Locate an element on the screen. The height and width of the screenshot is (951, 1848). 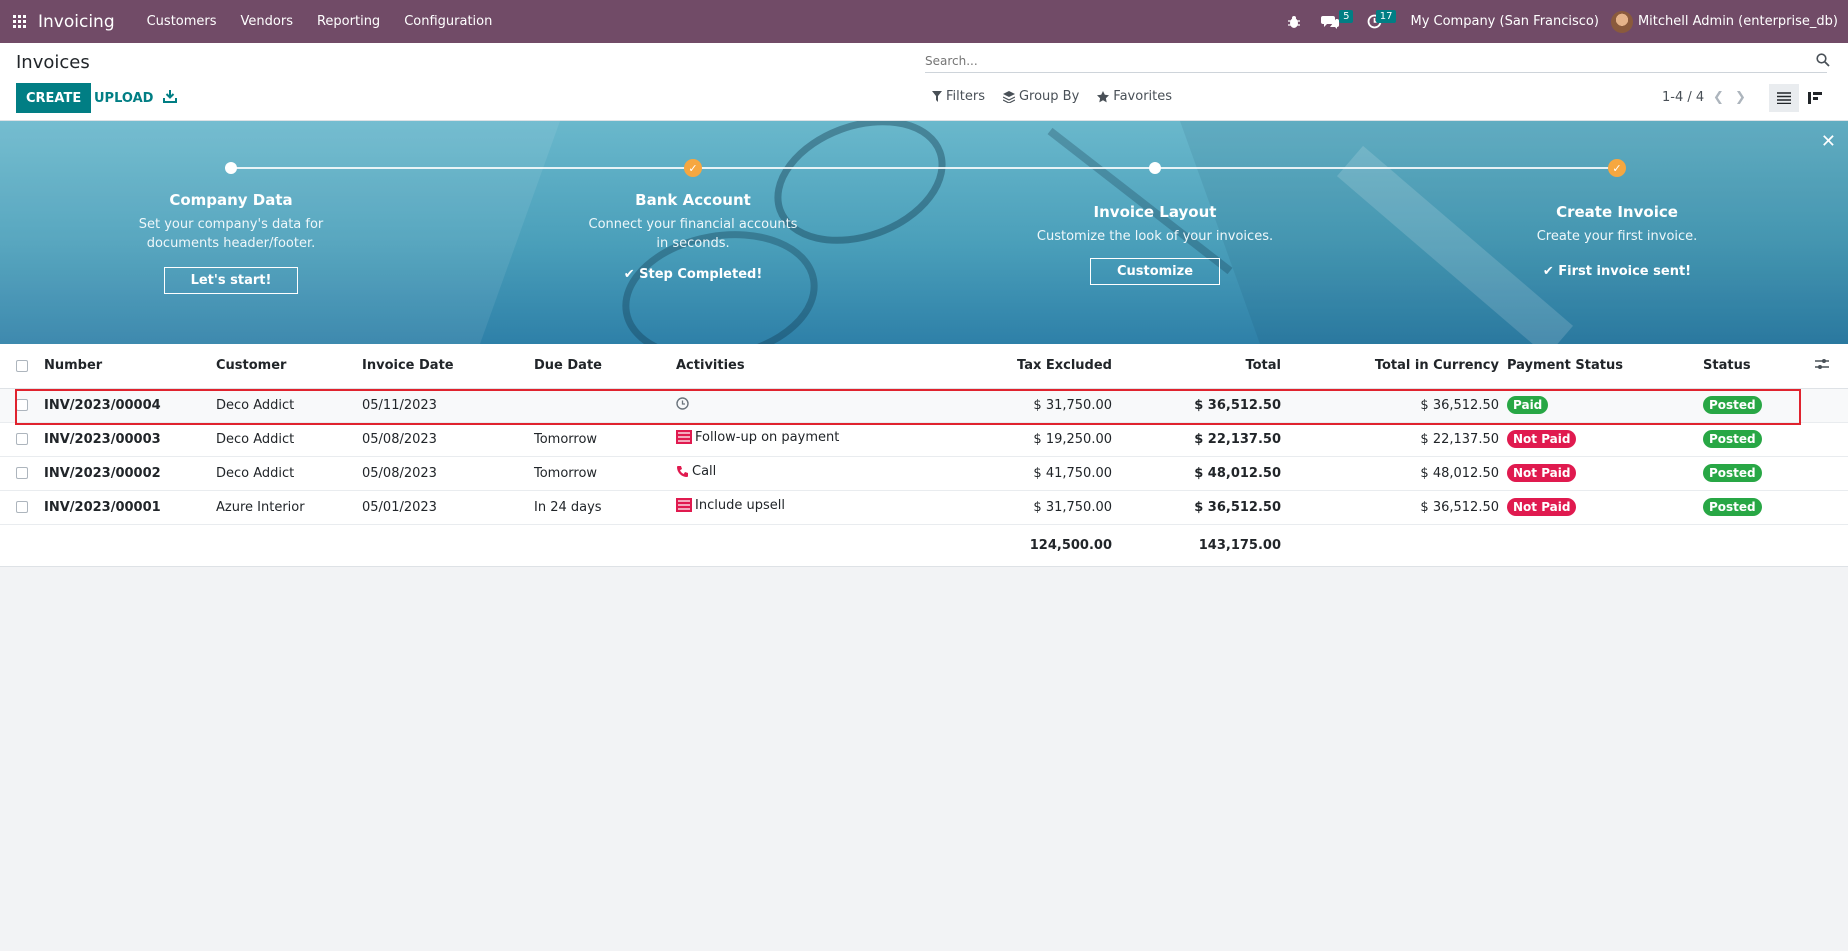
user-menu: Mitchell Admin (enterprise_db) is located at coordinates (1729, 21).